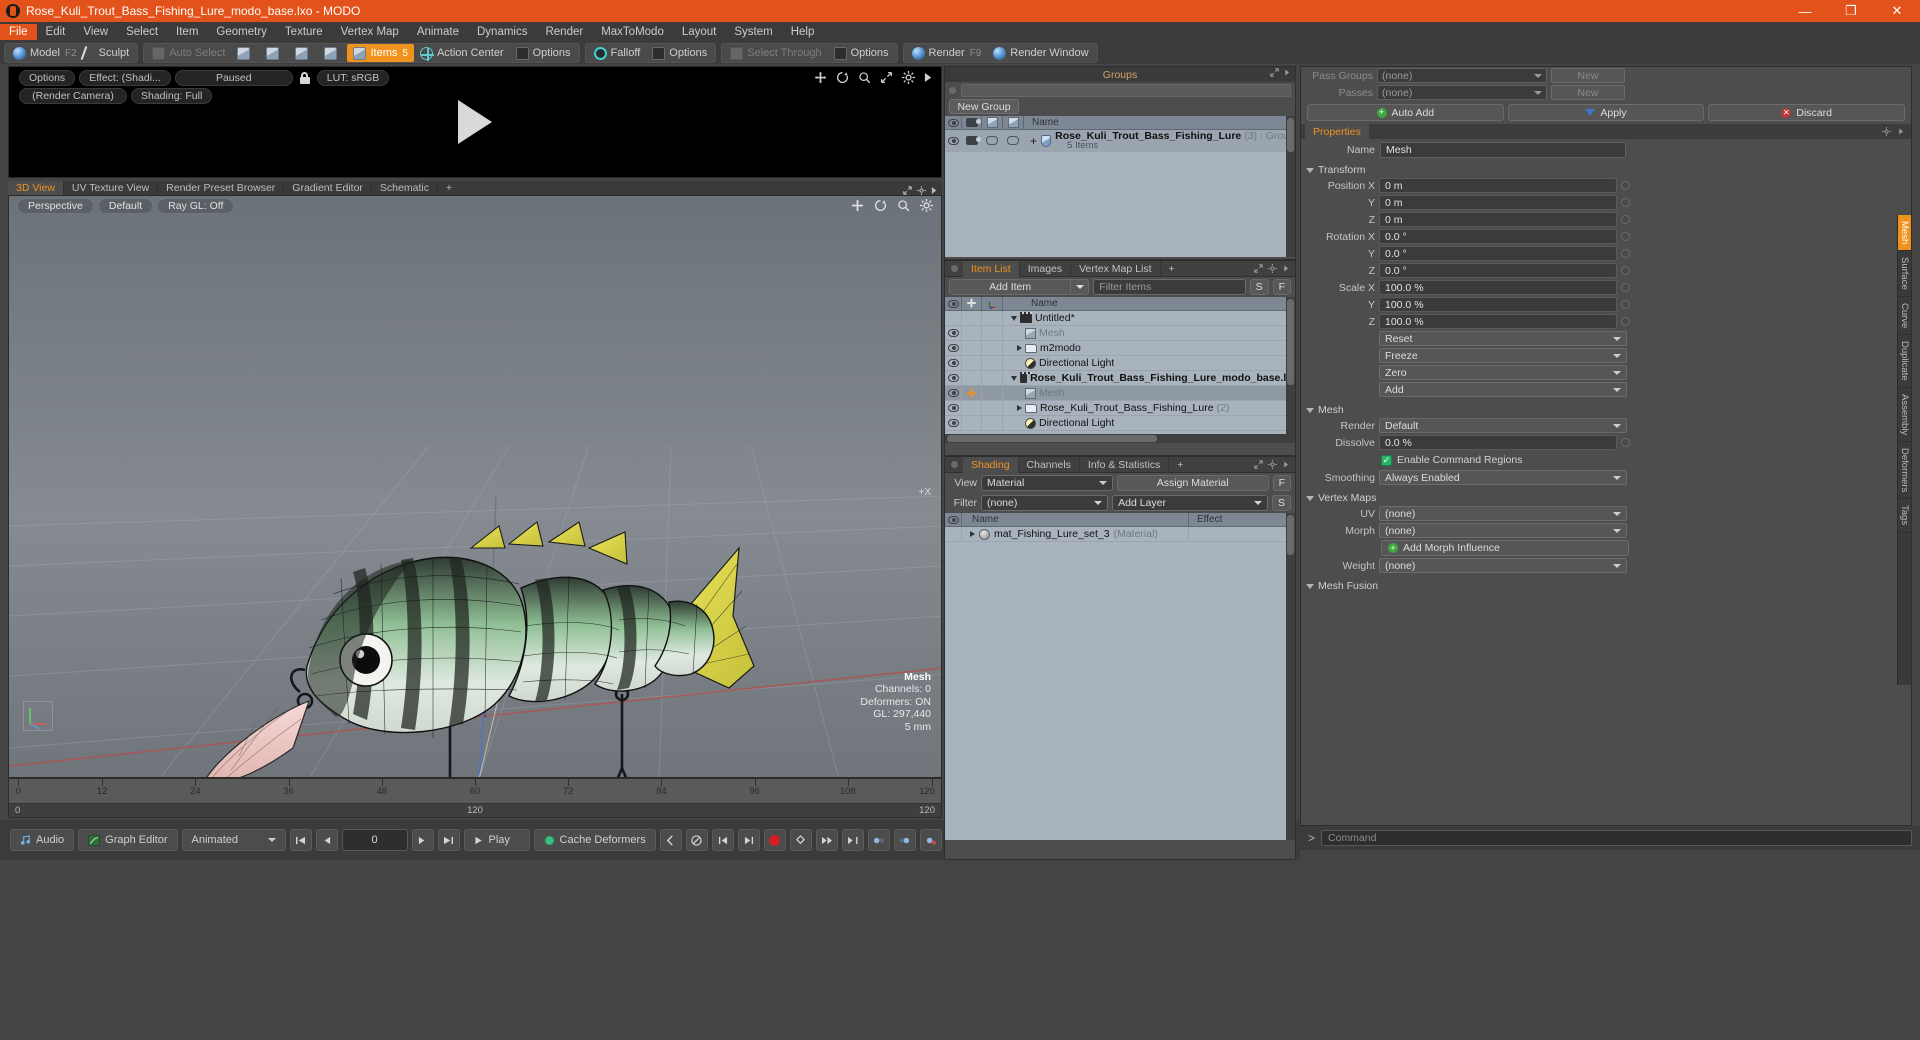 This screenshot has width=1920, height=1040. What do you see at coordinates (971, 393) in the screenshot?
I see `transform-active-icon: ✛` at bounding box center [971, 393].